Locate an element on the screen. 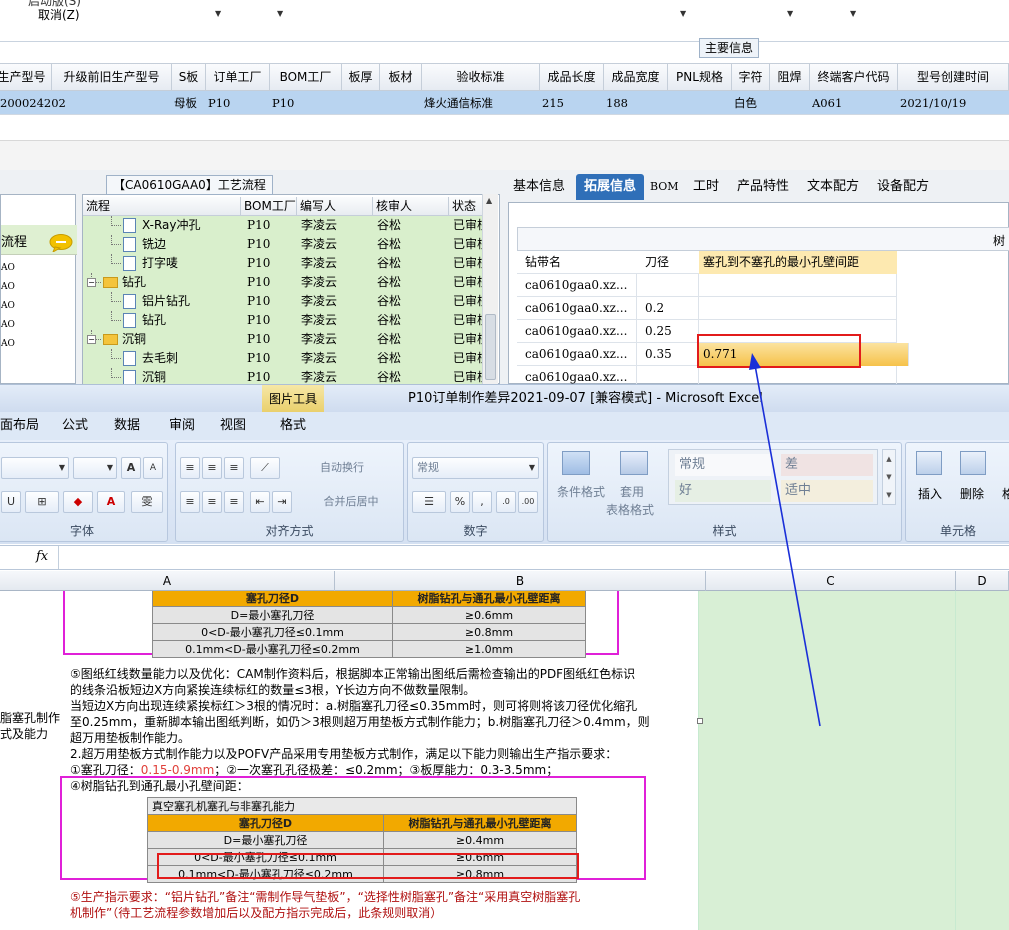  annotation-arrow is located at coordinates (785, 540).